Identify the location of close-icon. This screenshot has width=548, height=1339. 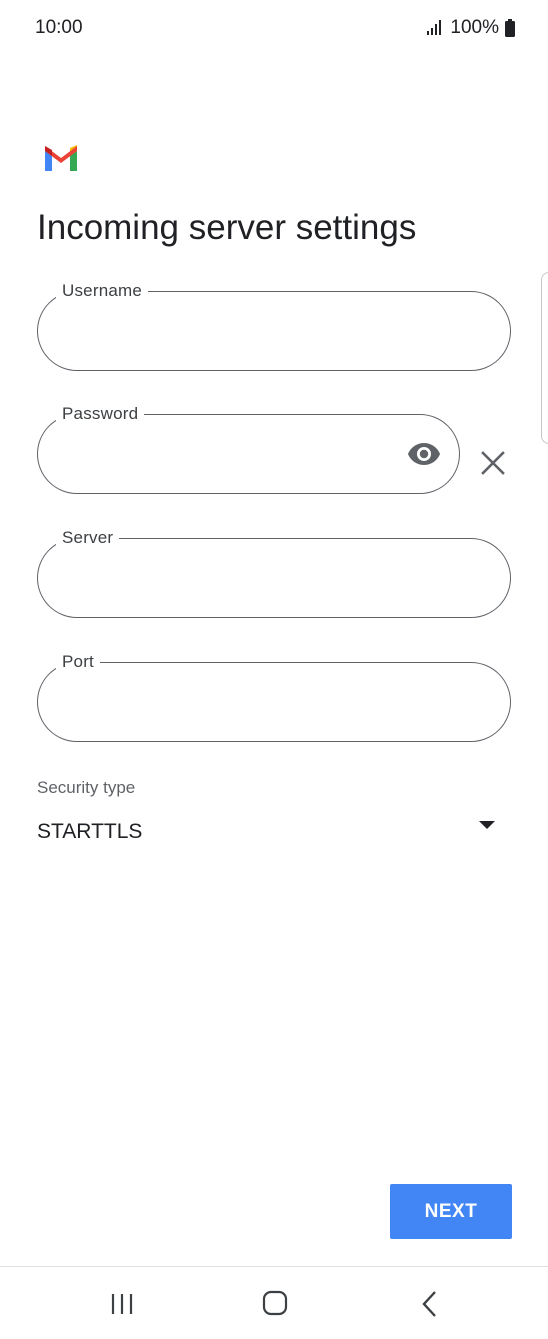
(493, 463).